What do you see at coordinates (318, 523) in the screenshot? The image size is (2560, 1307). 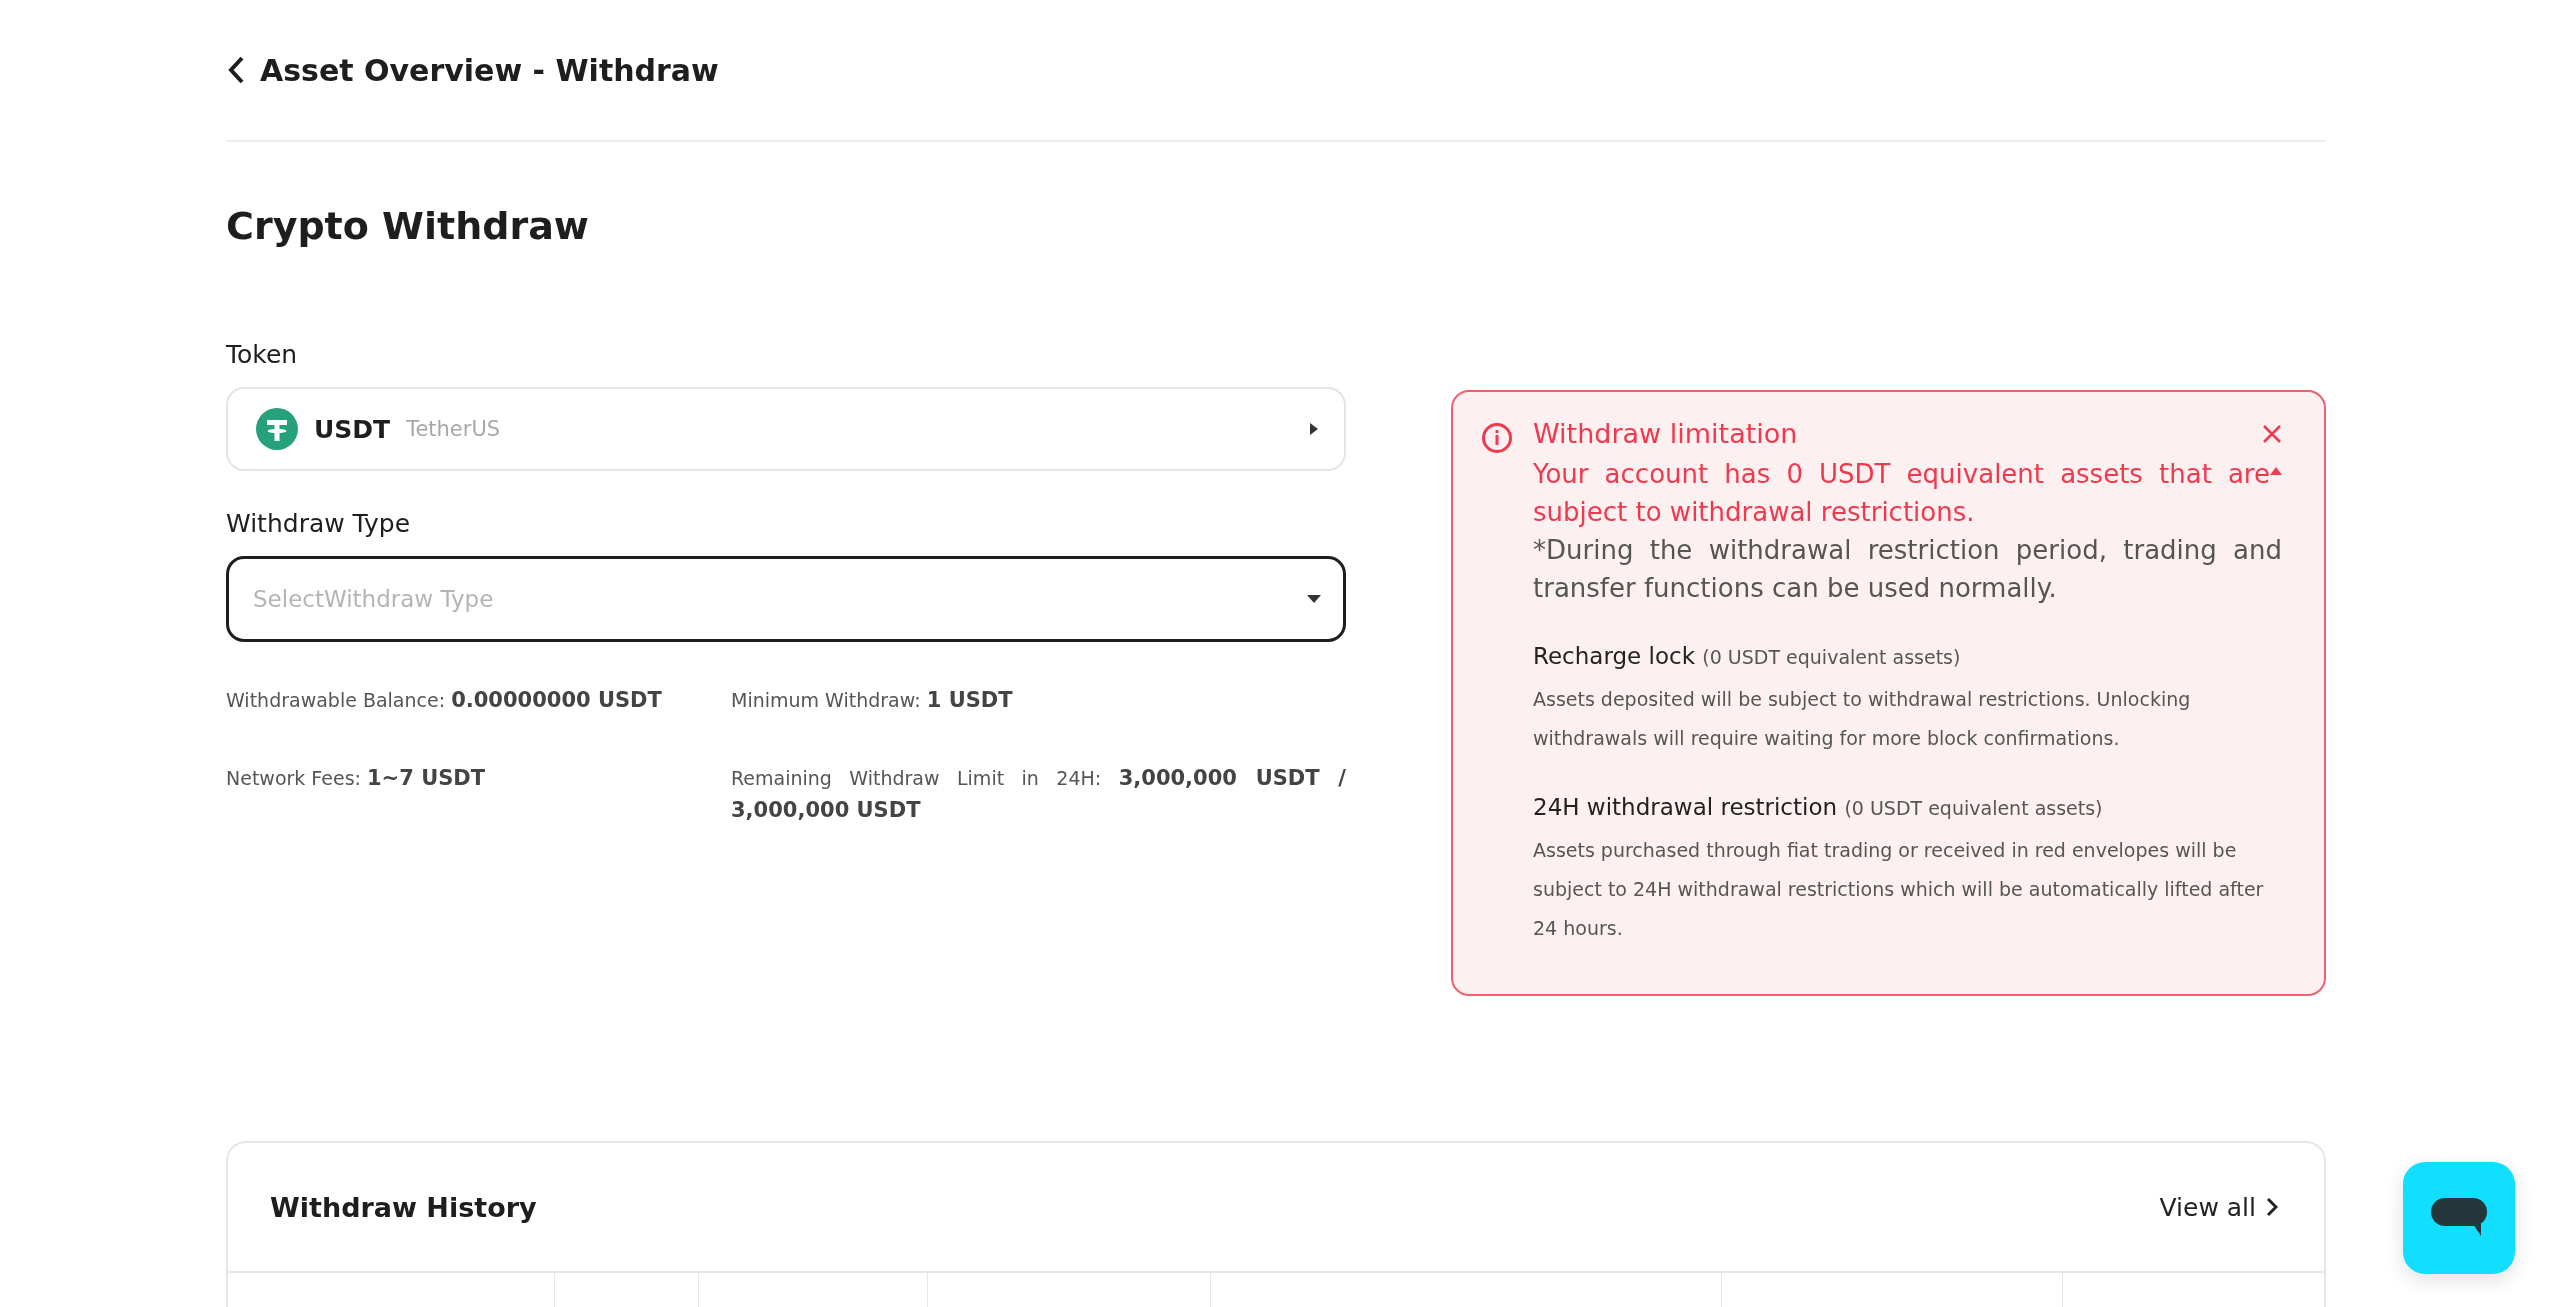 I see `field-label: Withdraw Type` at bounding box center [318, 523].